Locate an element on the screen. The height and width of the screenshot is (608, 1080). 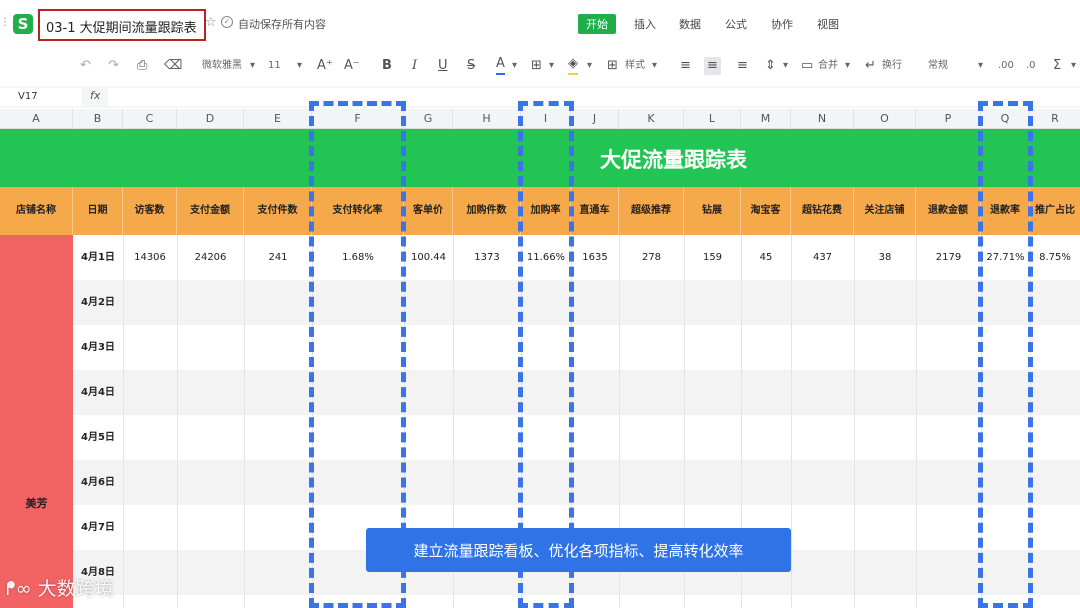
italic-button: I is located at coordinates (414, 66).